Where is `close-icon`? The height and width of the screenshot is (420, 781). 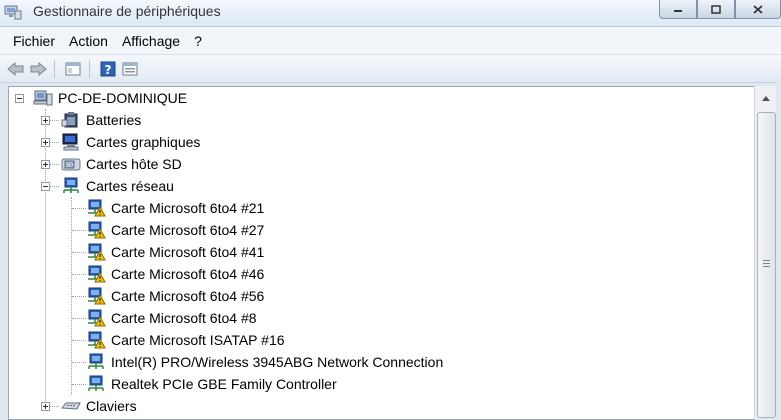
close-icon is located at coordinates (758, 9).